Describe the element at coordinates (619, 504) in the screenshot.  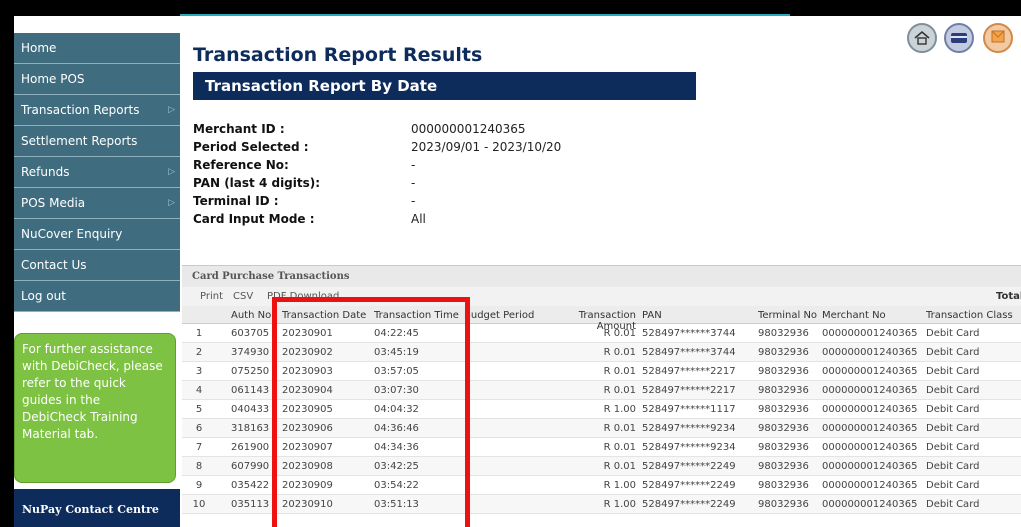
I see `amount-cell: R 1.00` at that location.